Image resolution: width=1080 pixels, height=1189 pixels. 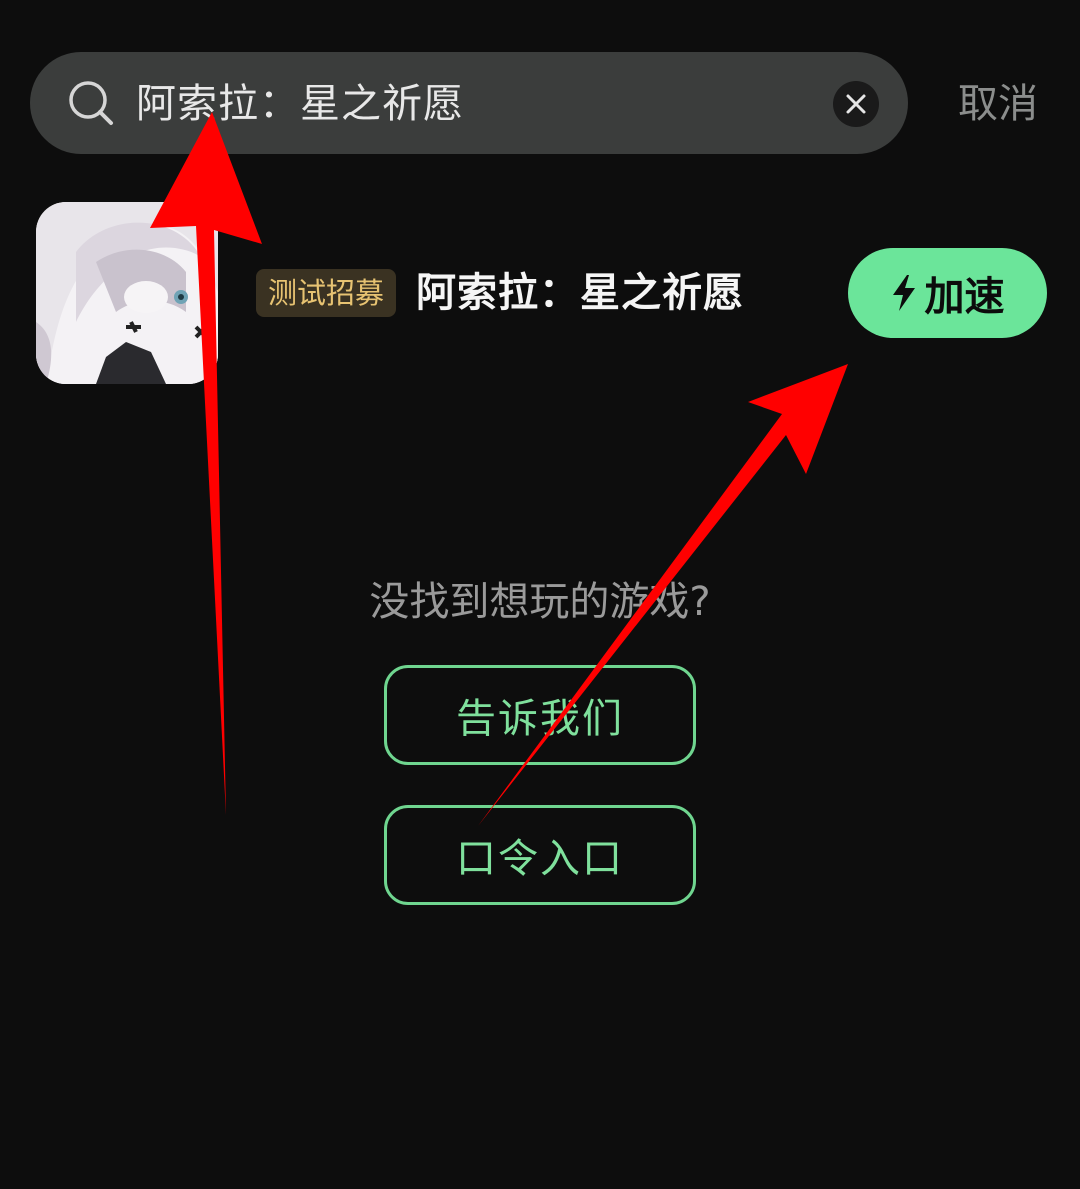 I want to click on game-title: 阿索拉：星之祈愿, so click(x=580, y=293).